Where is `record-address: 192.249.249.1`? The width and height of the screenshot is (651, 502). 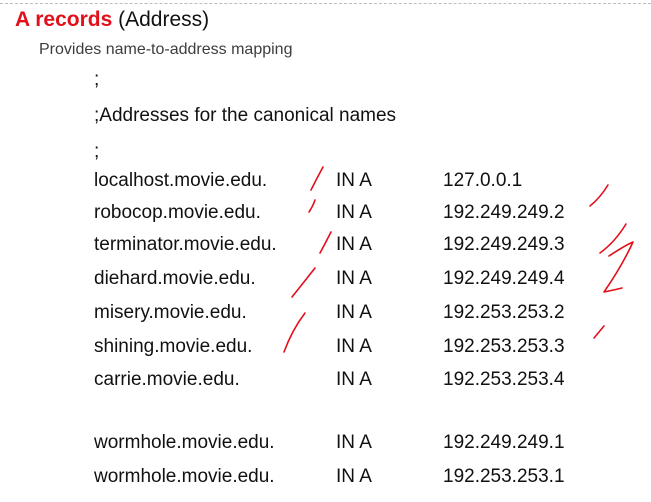
record-address: 192.249.249.1 is located at coordinates (504, 442).